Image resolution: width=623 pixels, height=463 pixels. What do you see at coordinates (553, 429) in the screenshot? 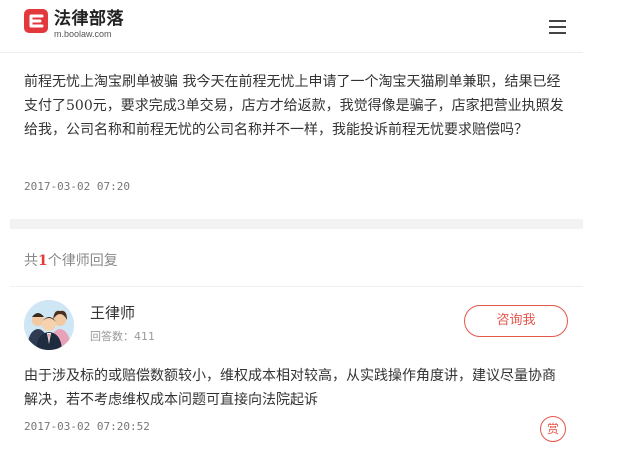
I see `reward-button: 赏` at bounding box center [553, 429].